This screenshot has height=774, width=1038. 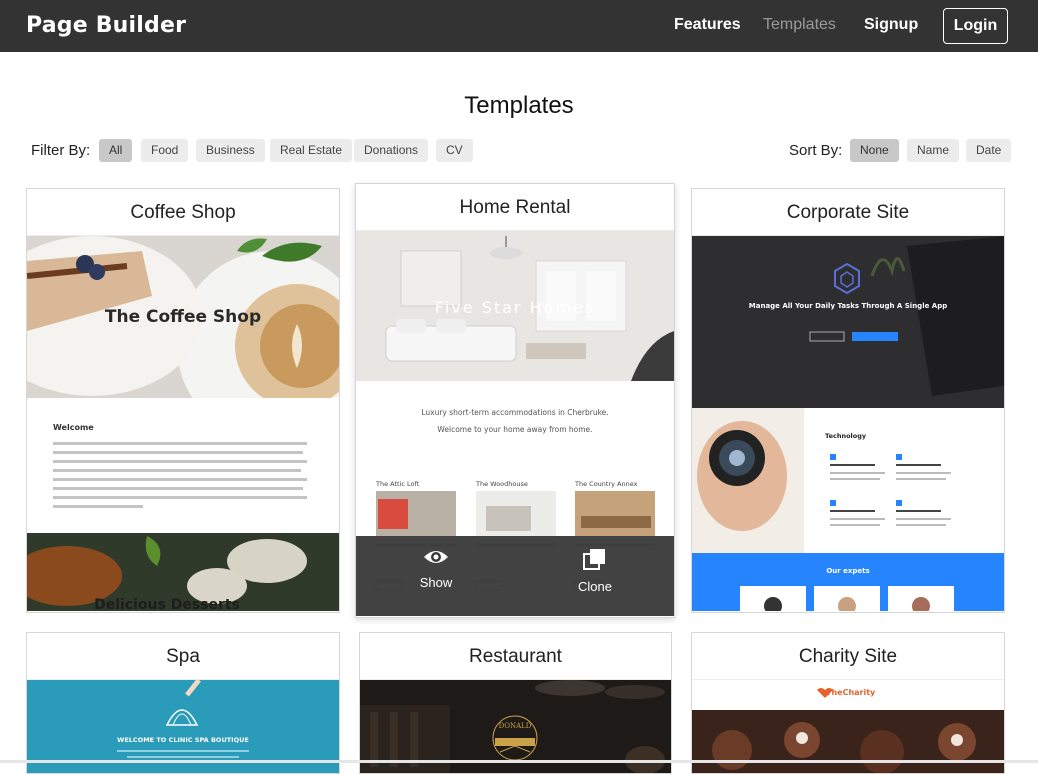 I want to click on card-title: Charity Site, so click(x=848, y=656).